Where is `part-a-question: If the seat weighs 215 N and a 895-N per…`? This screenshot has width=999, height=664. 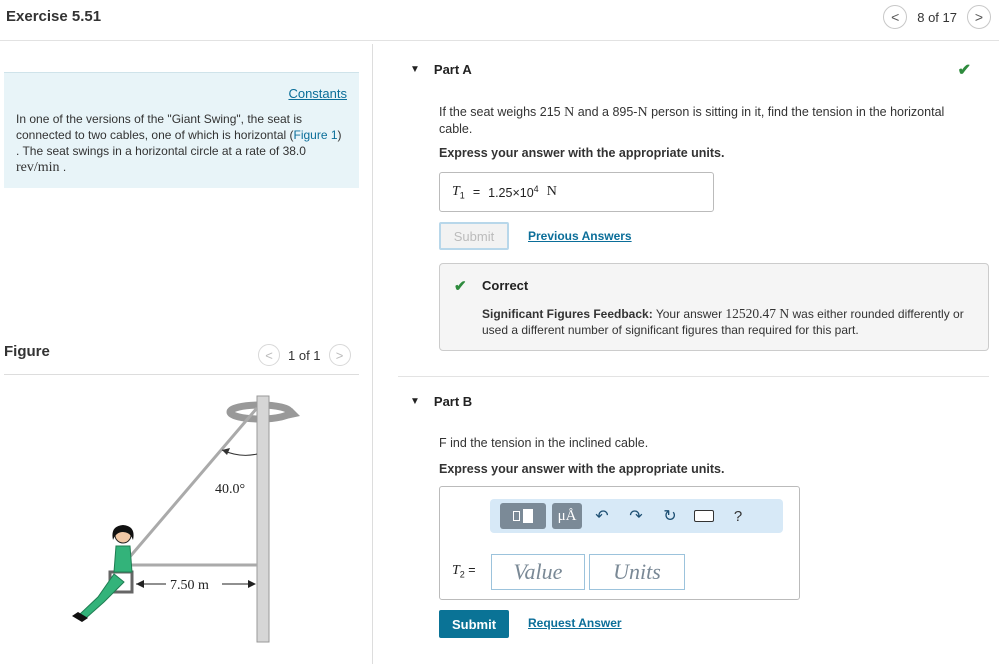 part-a-question: If the seat weighs 215 N and a 895-N per… is located at coordinates (709, 120).